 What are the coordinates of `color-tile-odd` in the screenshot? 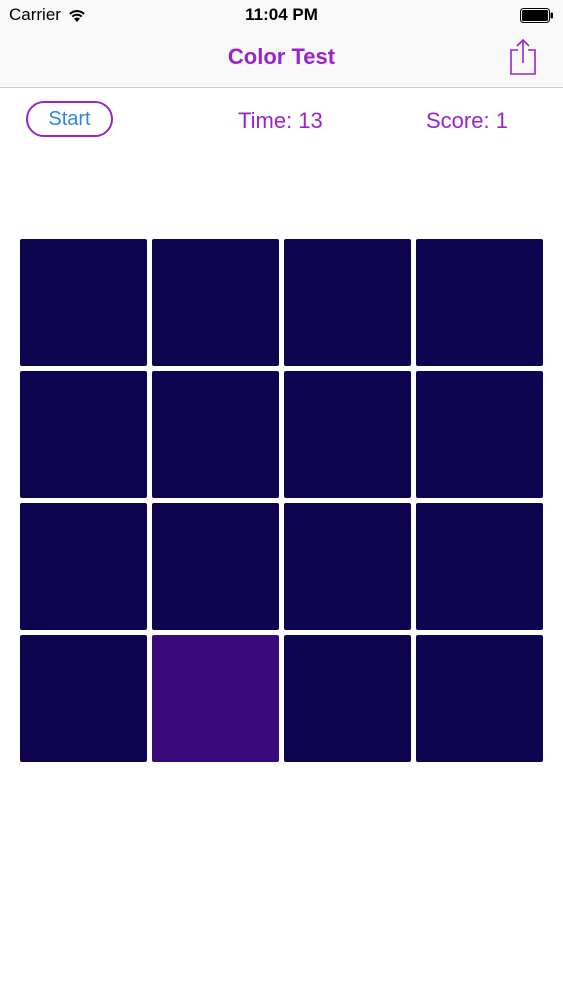 It's located at (215, 698).